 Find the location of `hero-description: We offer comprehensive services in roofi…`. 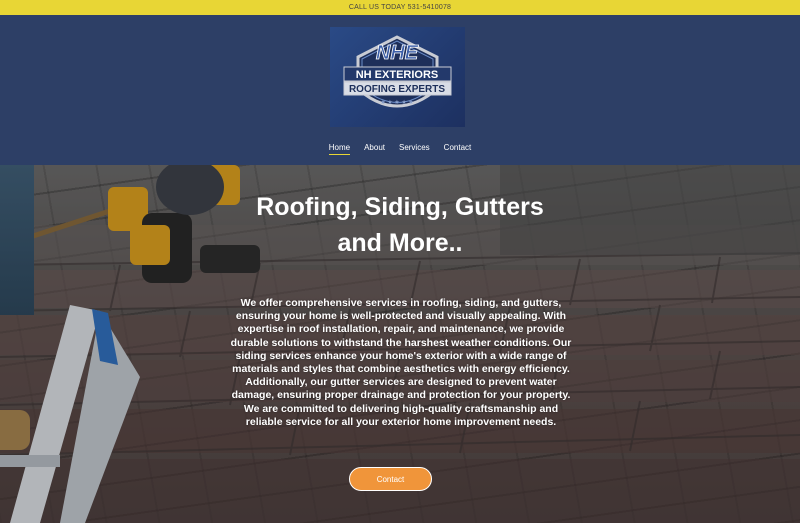

hero-description: We offer comprehensive services in roofi… is located at coordinates (401, 362).